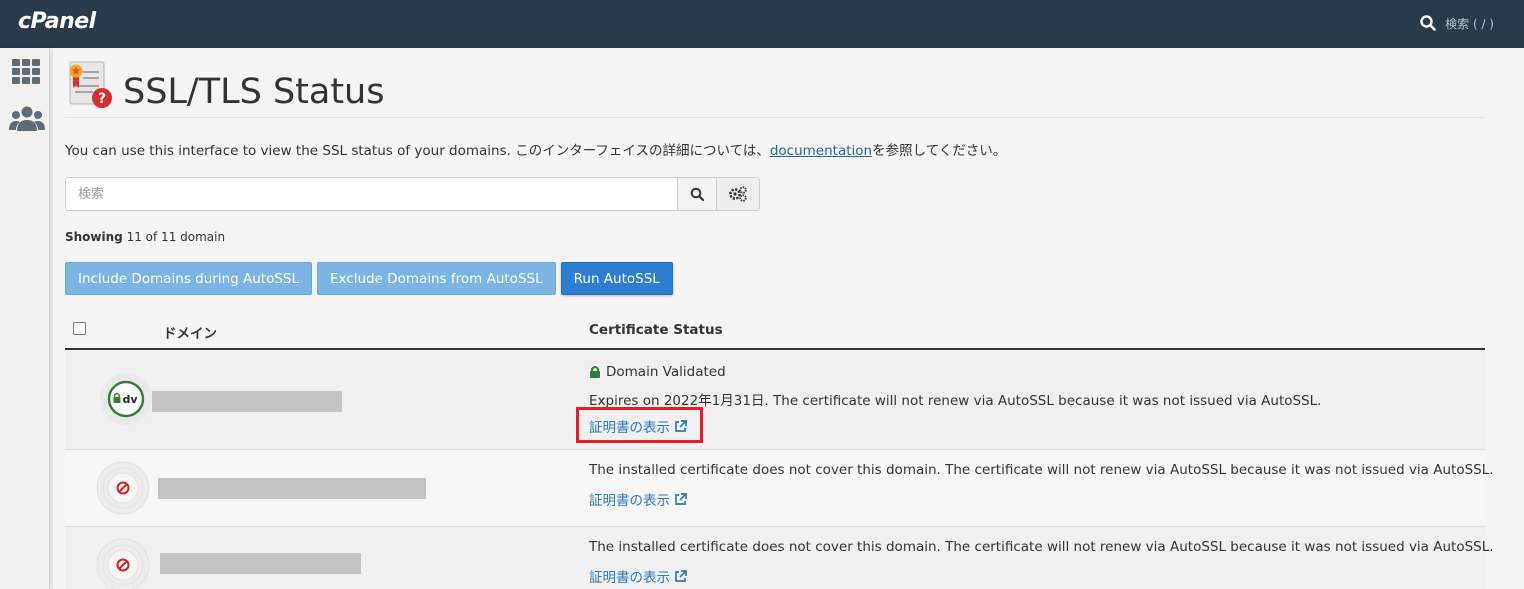 Image resolution: width=1524 pixels, height=589 pixels. Describe the element at coordinates (656, 330) in the screenshot. I see `status-column-header: Certificate Status` at that location.